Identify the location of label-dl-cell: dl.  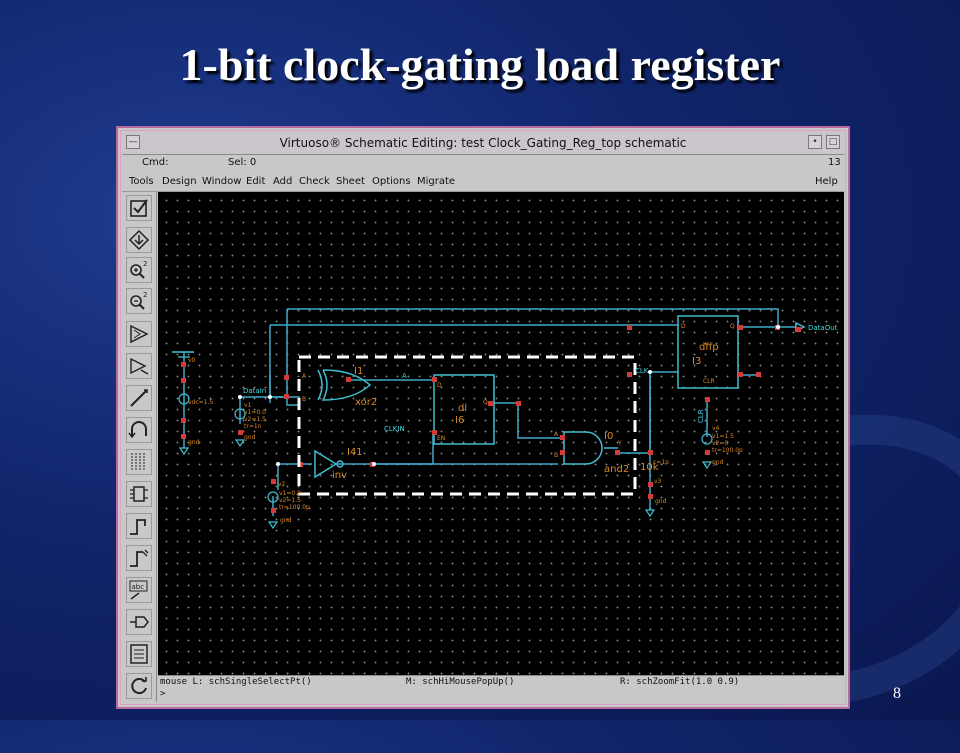
(462, 408).